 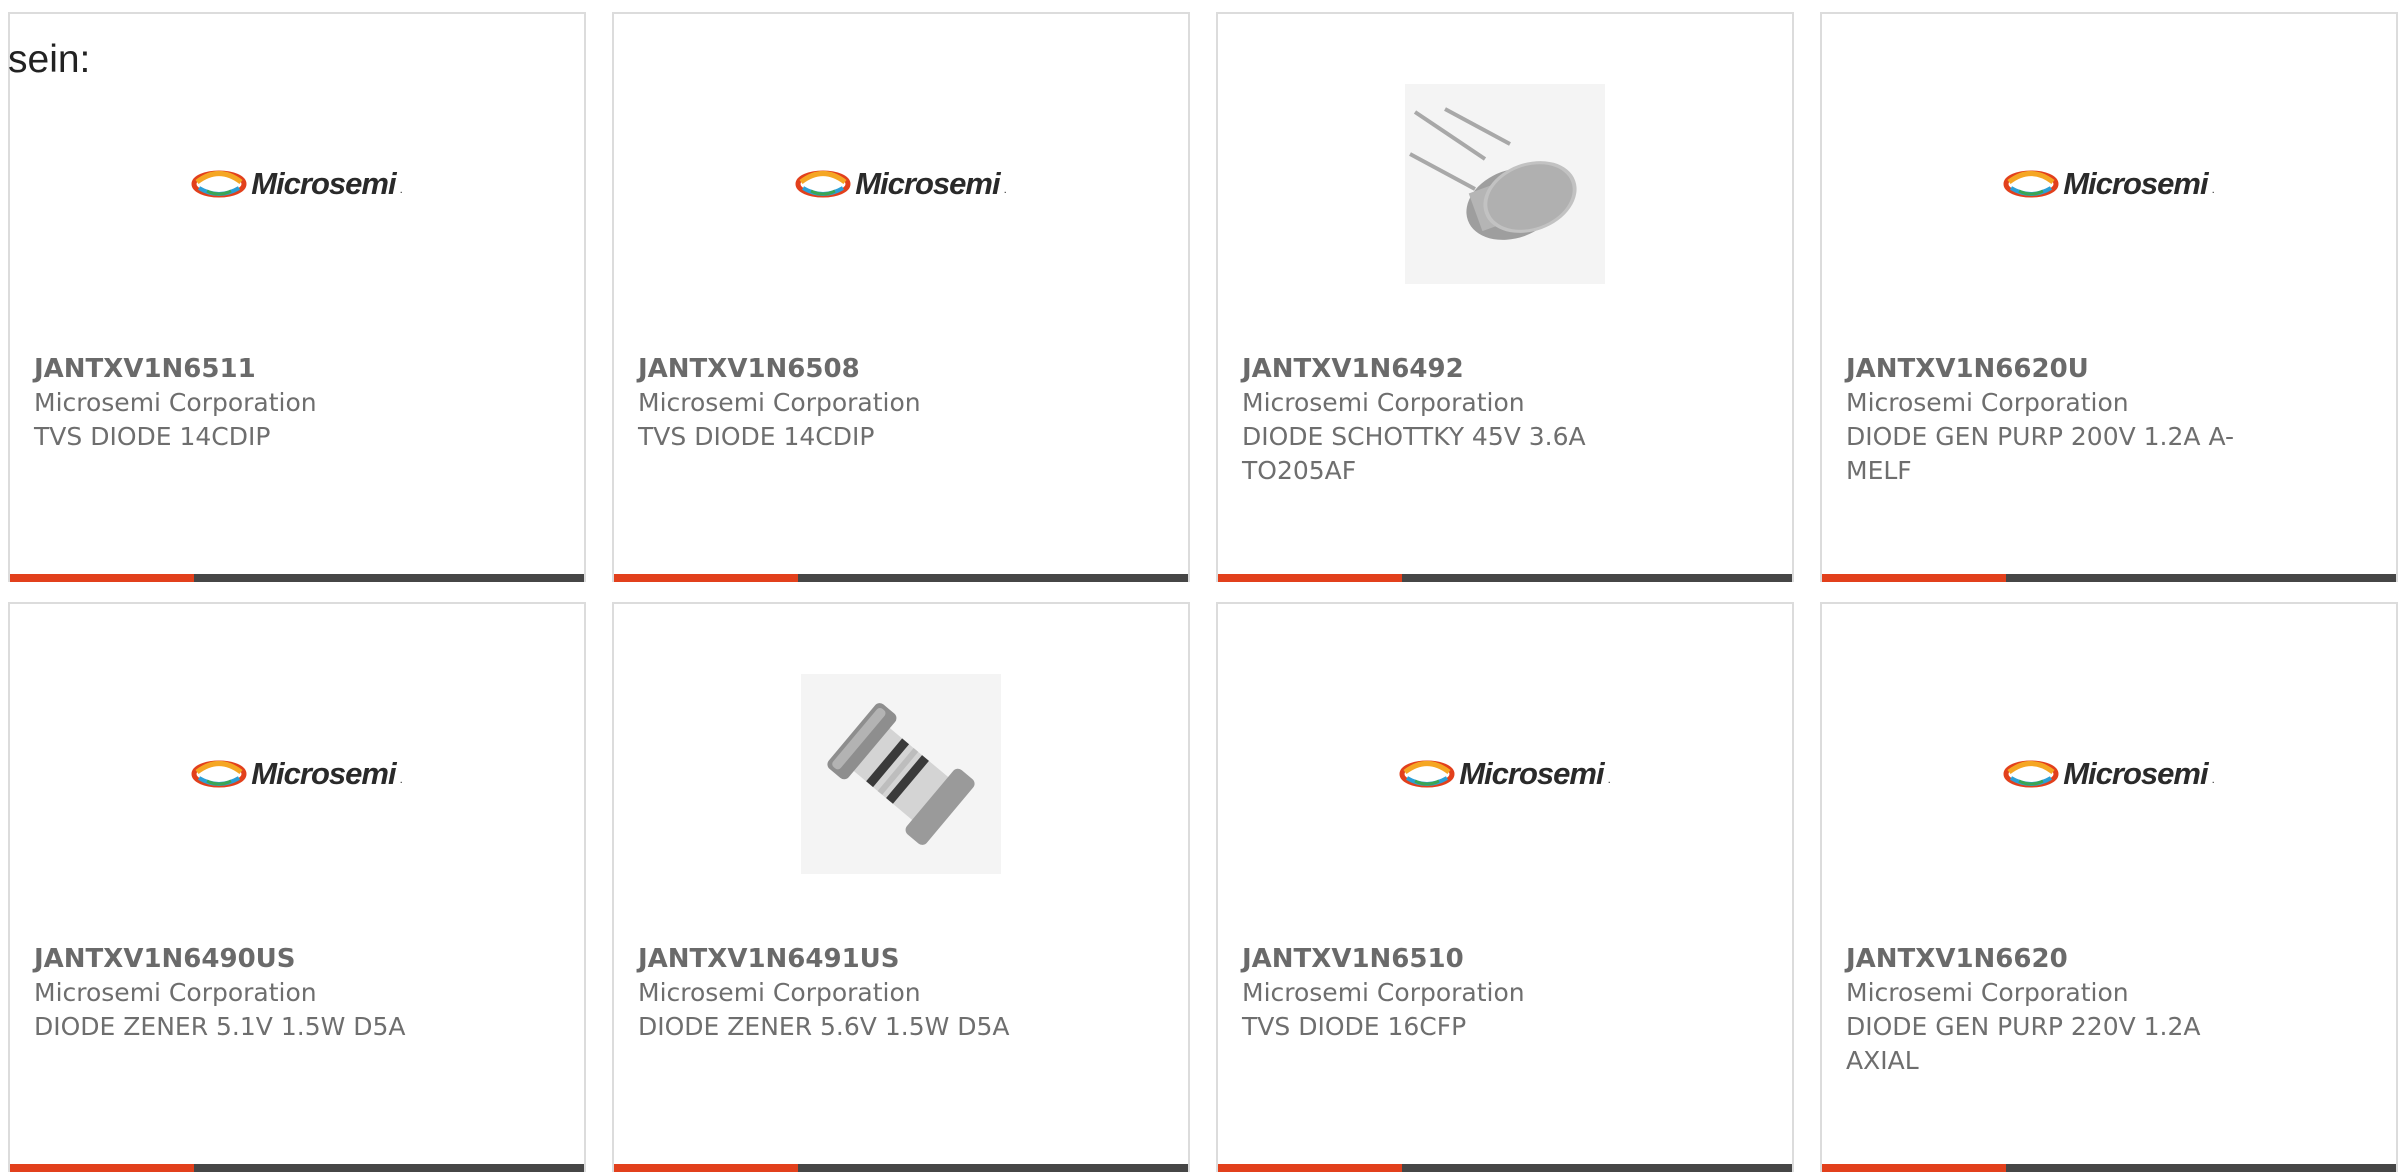 I want to click on part-number: JANTXV1N6620U, so click(x=2056, y=369).